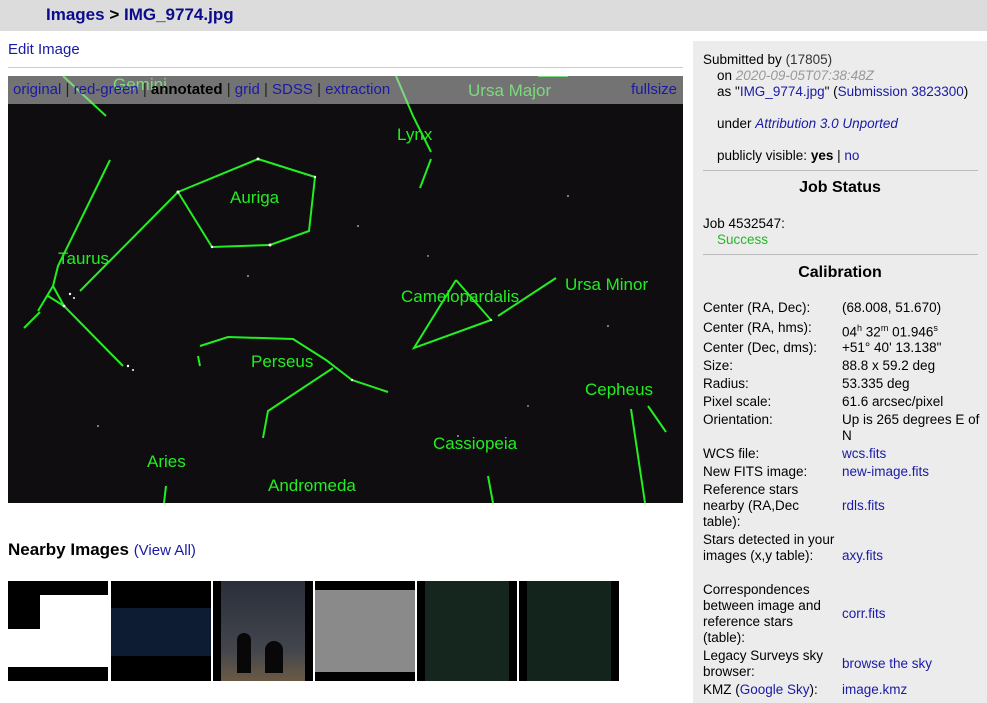  I want to click on submitted-as-row: as "IMG_9774.jpg" (Submission 3823300), so click(848, 91).